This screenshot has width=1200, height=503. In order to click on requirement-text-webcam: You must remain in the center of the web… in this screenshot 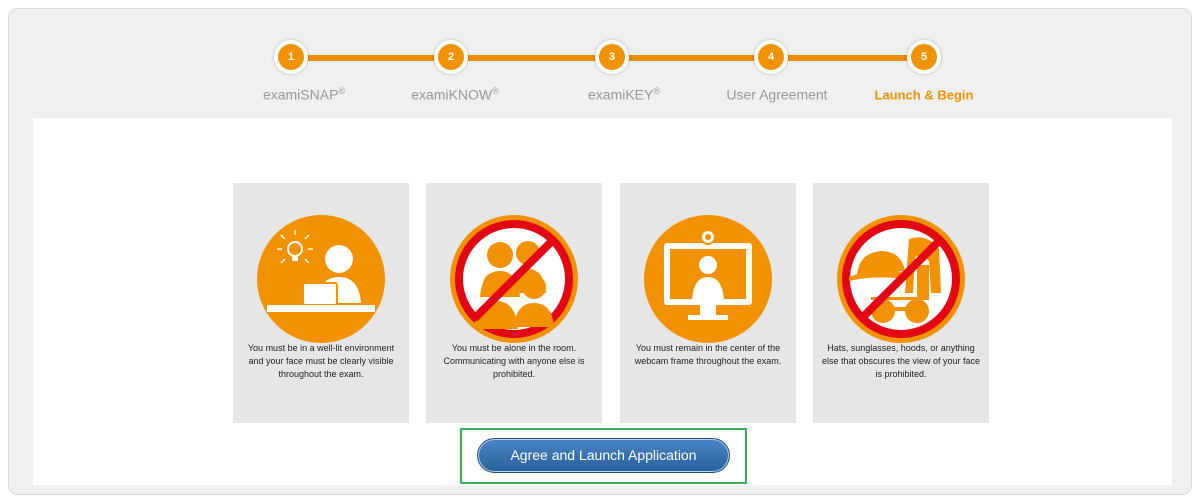, I will do `click(708, 354)`.